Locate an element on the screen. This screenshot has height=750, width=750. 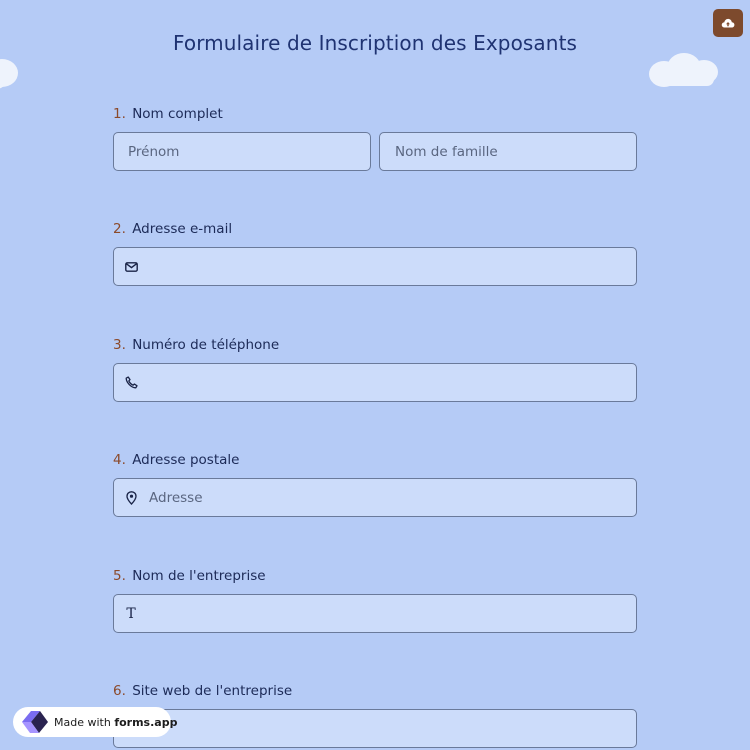
company-website-input is located at coordinates (375, 728).